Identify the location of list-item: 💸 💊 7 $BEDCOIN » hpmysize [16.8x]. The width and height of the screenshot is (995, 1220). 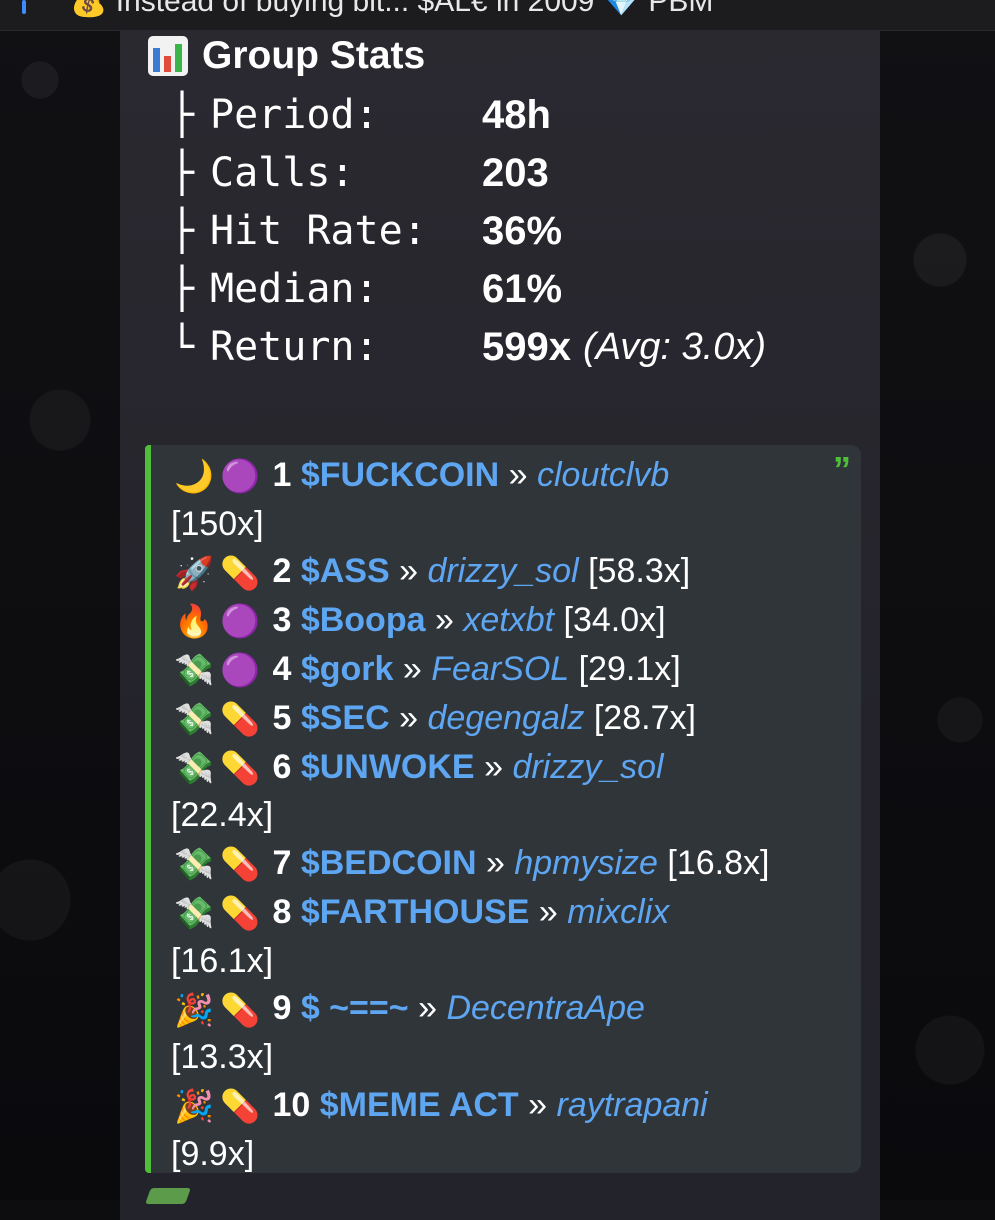
(506, 864).